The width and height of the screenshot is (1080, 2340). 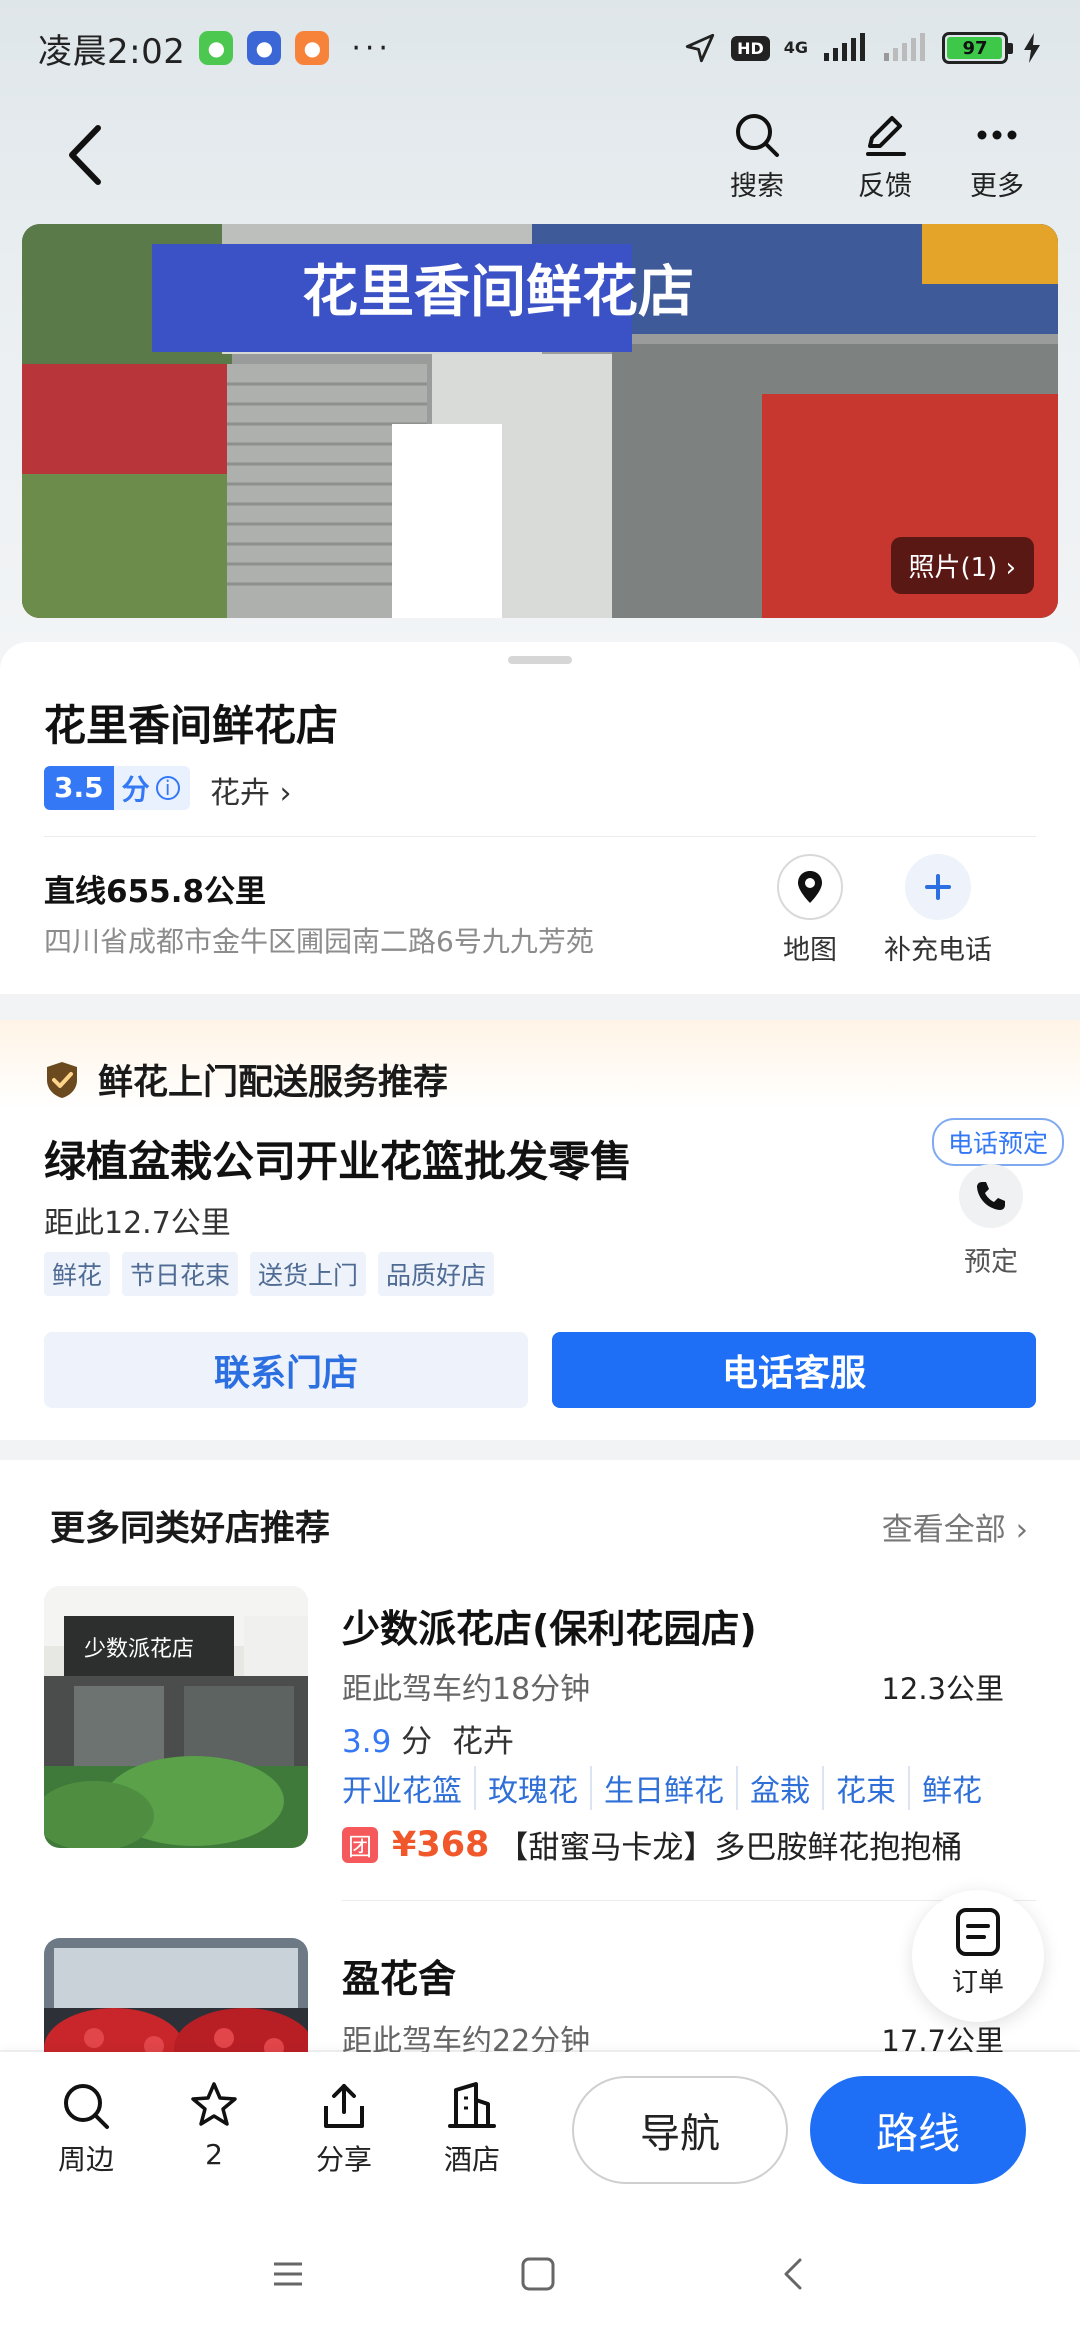 I want to click on contact-store-button: 联系门店, so click(x=286, y=1370).